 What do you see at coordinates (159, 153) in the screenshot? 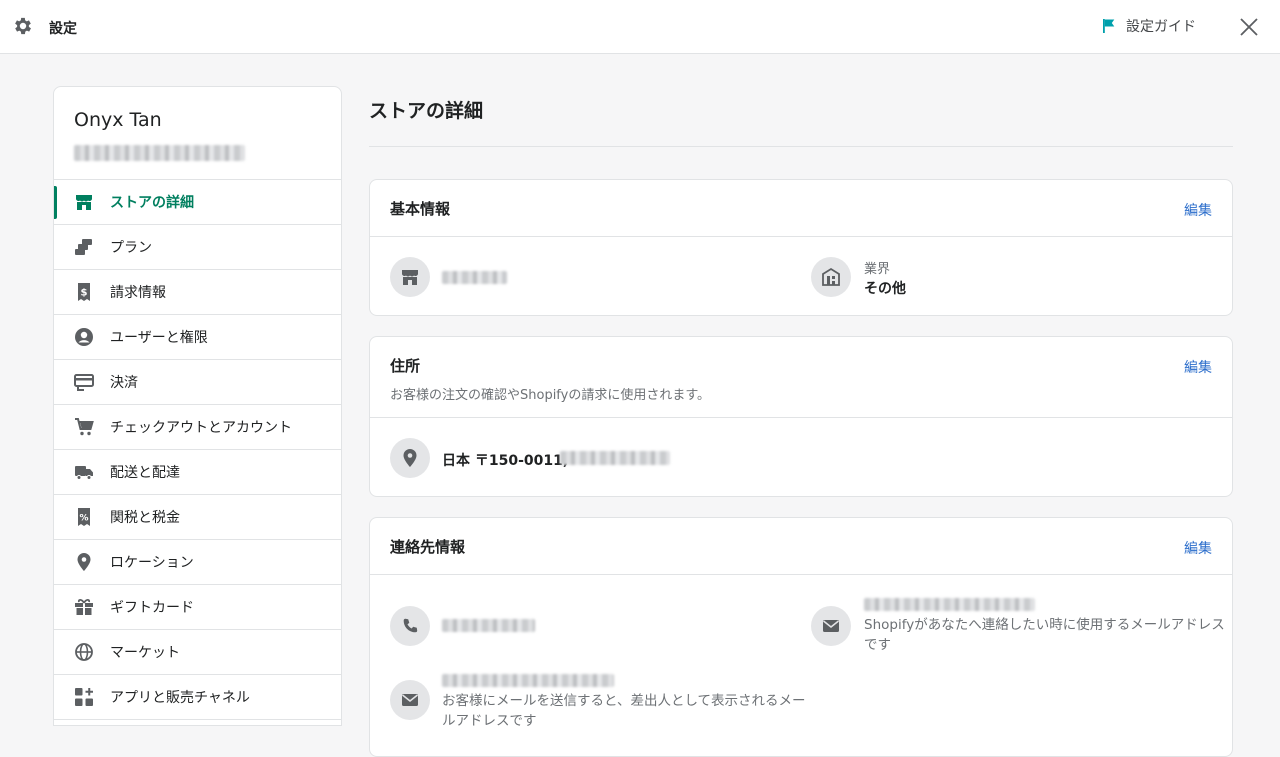
I see `store-domain-redacted` at bounding box center [159, 153].